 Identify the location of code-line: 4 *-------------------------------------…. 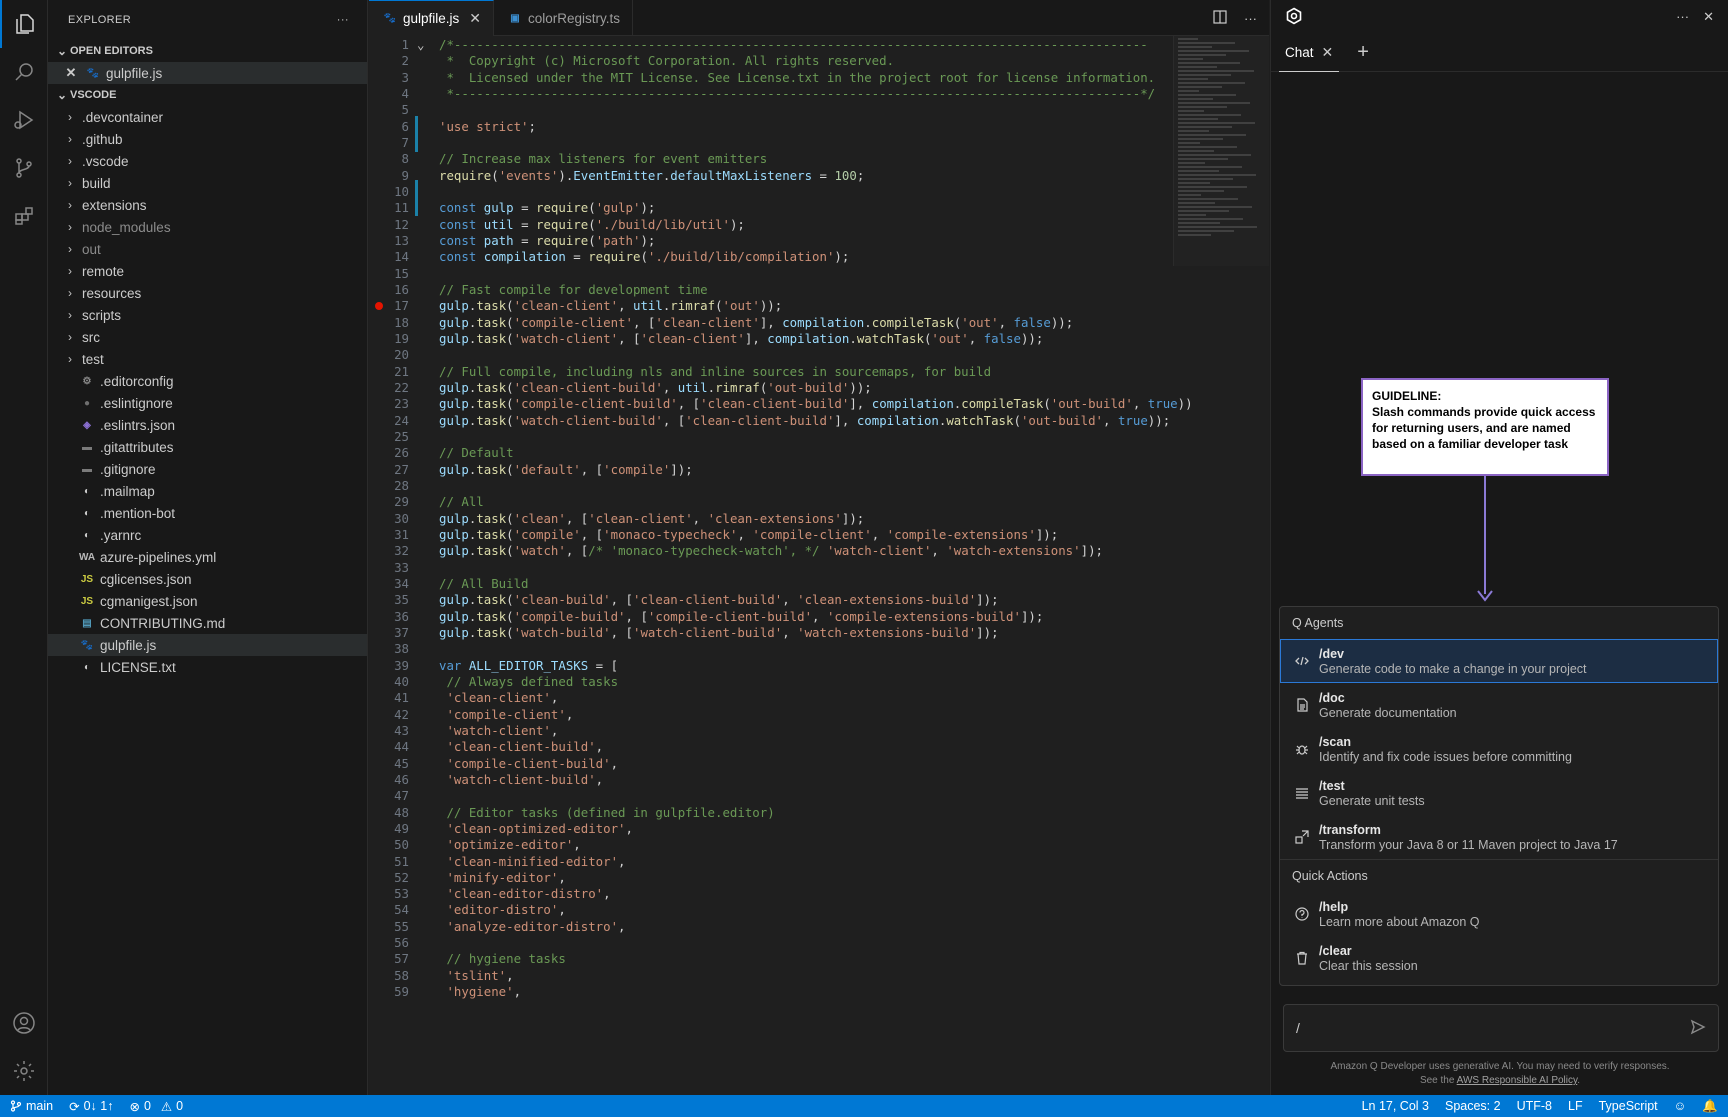
(769, 94).